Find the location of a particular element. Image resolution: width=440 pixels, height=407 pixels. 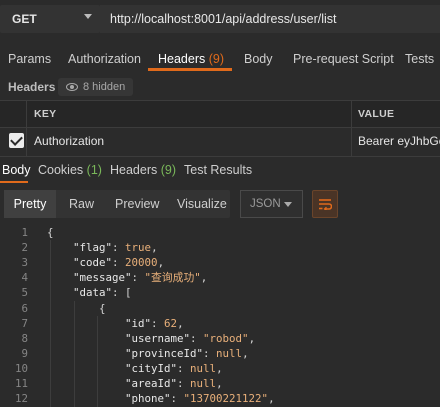

code-line: 9 "provinceId": null, is located at coordinates (220, 353).